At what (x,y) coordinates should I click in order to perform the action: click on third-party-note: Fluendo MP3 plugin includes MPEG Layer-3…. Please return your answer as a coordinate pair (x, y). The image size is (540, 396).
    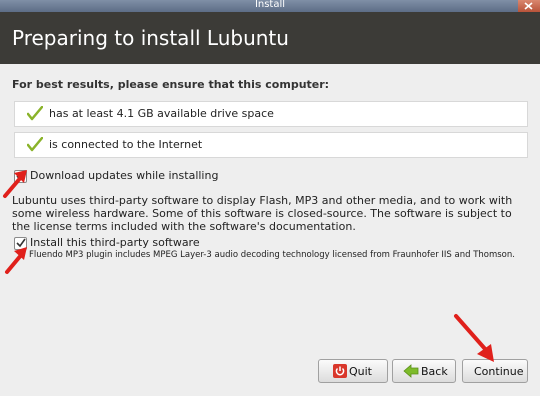
    Looking at the image, I should click on (272, 255).